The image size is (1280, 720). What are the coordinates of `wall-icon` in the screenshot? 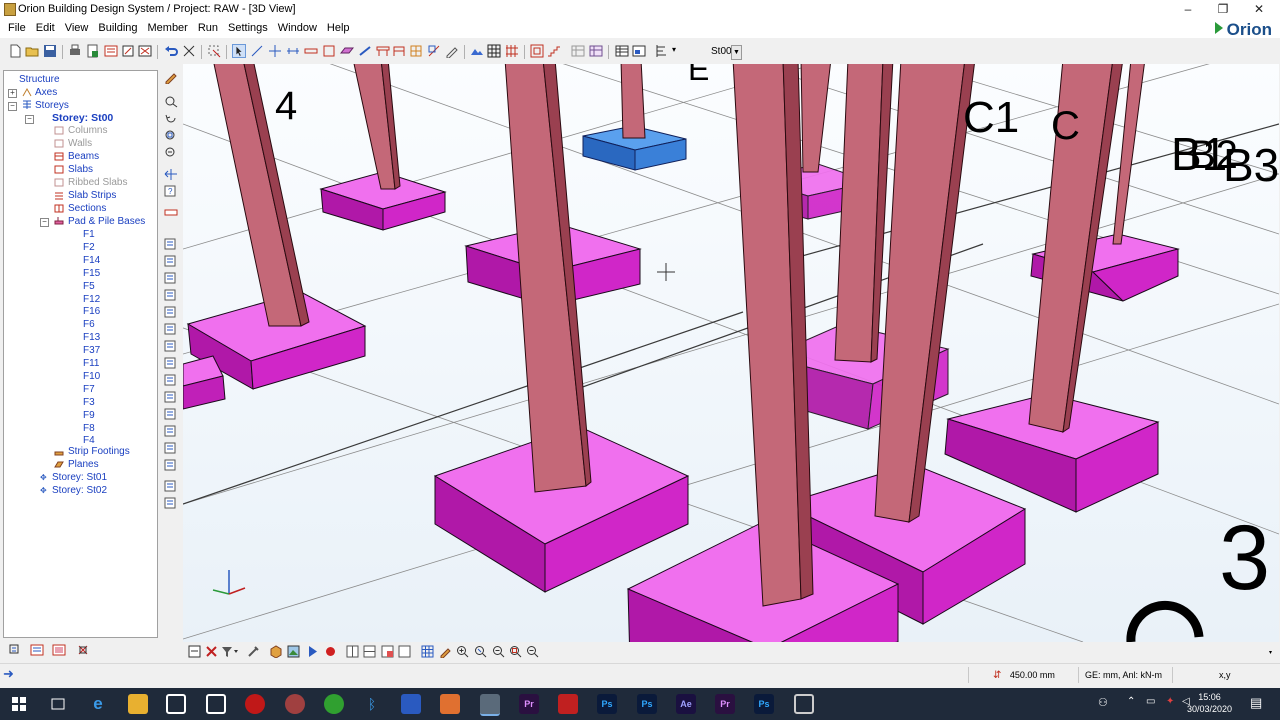 It's located at (365, 51).